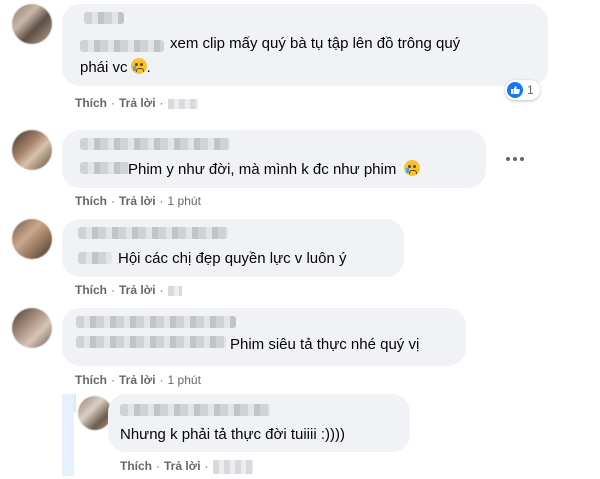 Image resolution: width=600 pixels, height=479 pixels. Describe the element at coordinates (325, 344) in the screenshot. I see `comment-text: Phim siêu tả thực nhé quý vị` at that location.